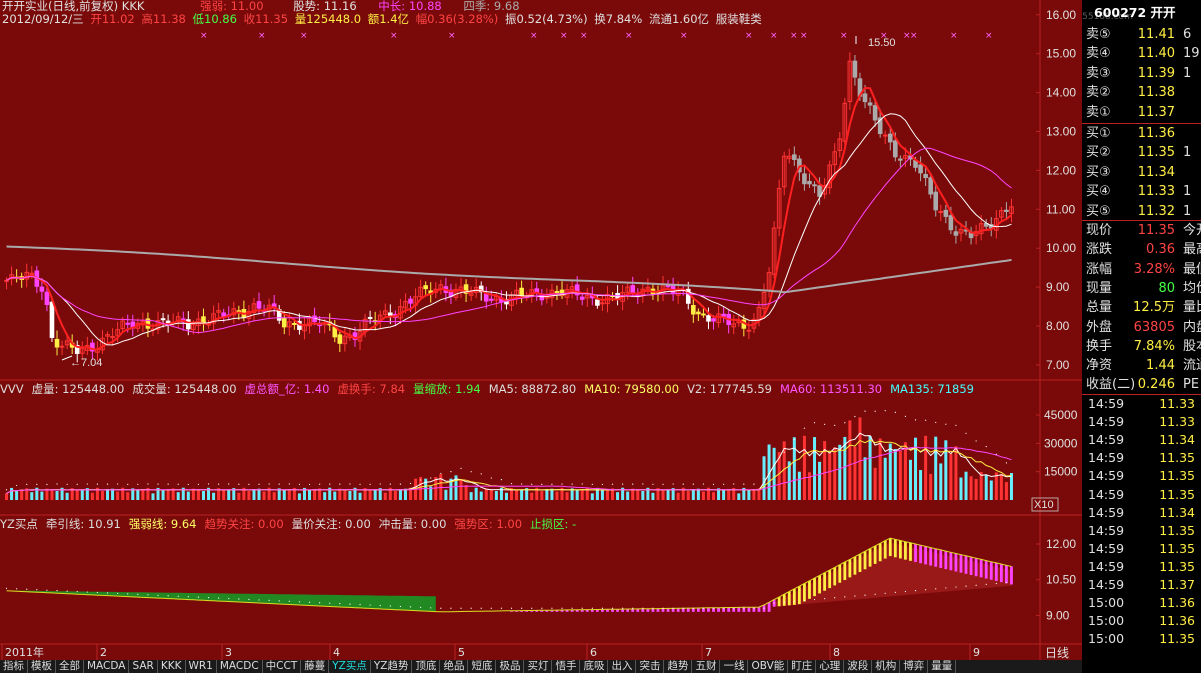  I want to click on quote-row-label: 涨跌, so click(1099, 250).